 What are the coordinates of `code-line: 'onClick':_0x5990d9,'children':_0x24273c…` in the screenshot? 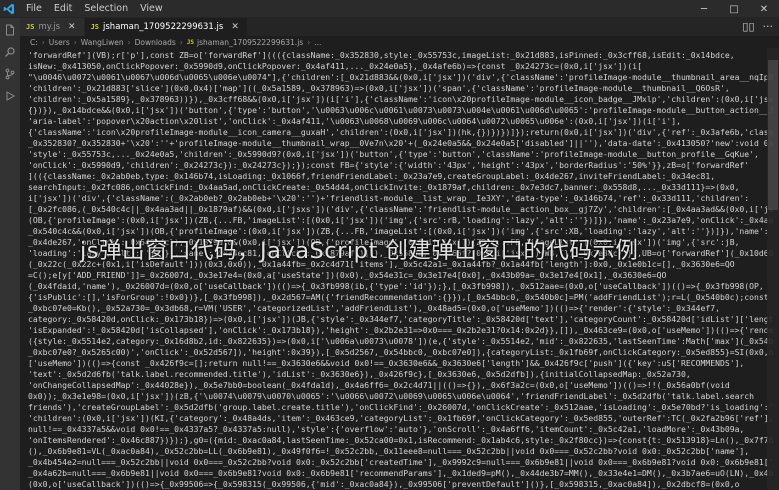 It's located at (400, 165).